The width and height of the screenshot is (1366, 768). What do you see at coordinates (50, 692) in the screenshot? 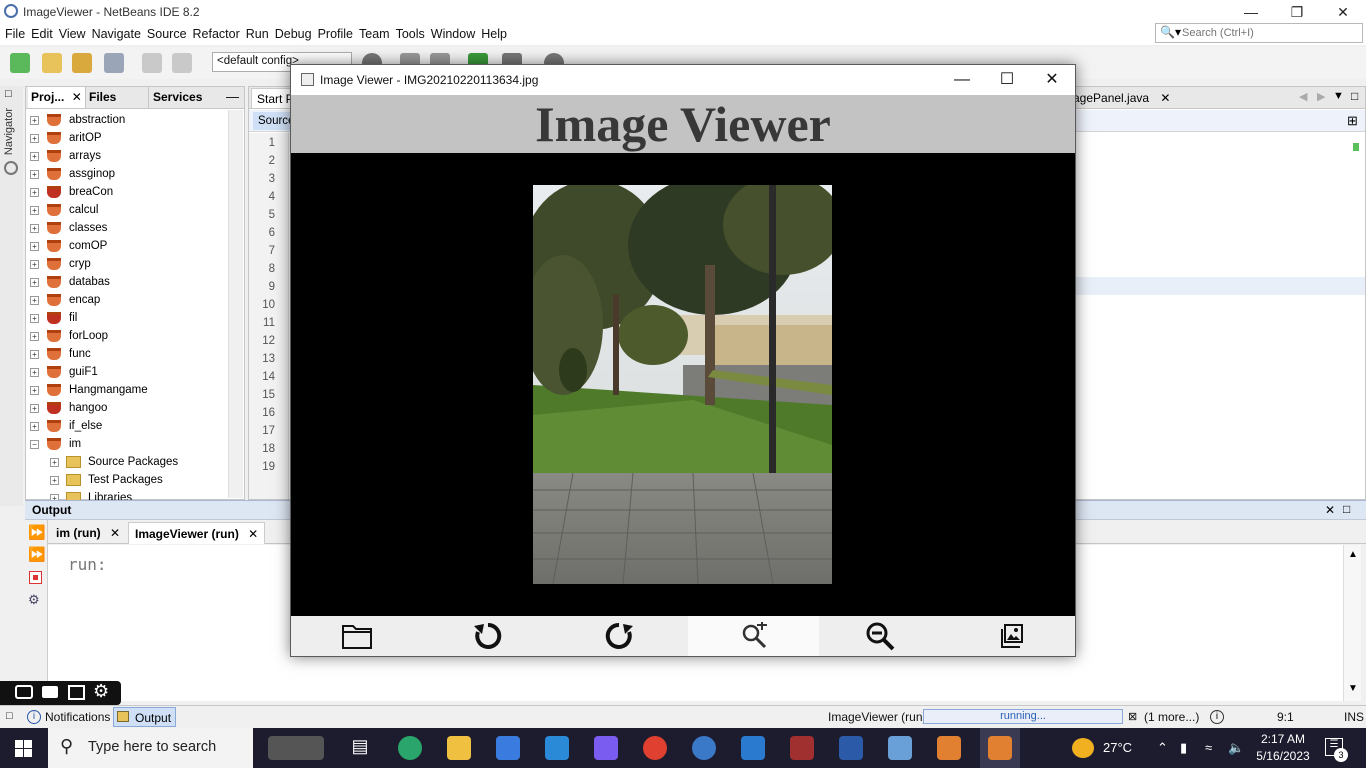
I see `video-icon` at bounding box center [50, 692].